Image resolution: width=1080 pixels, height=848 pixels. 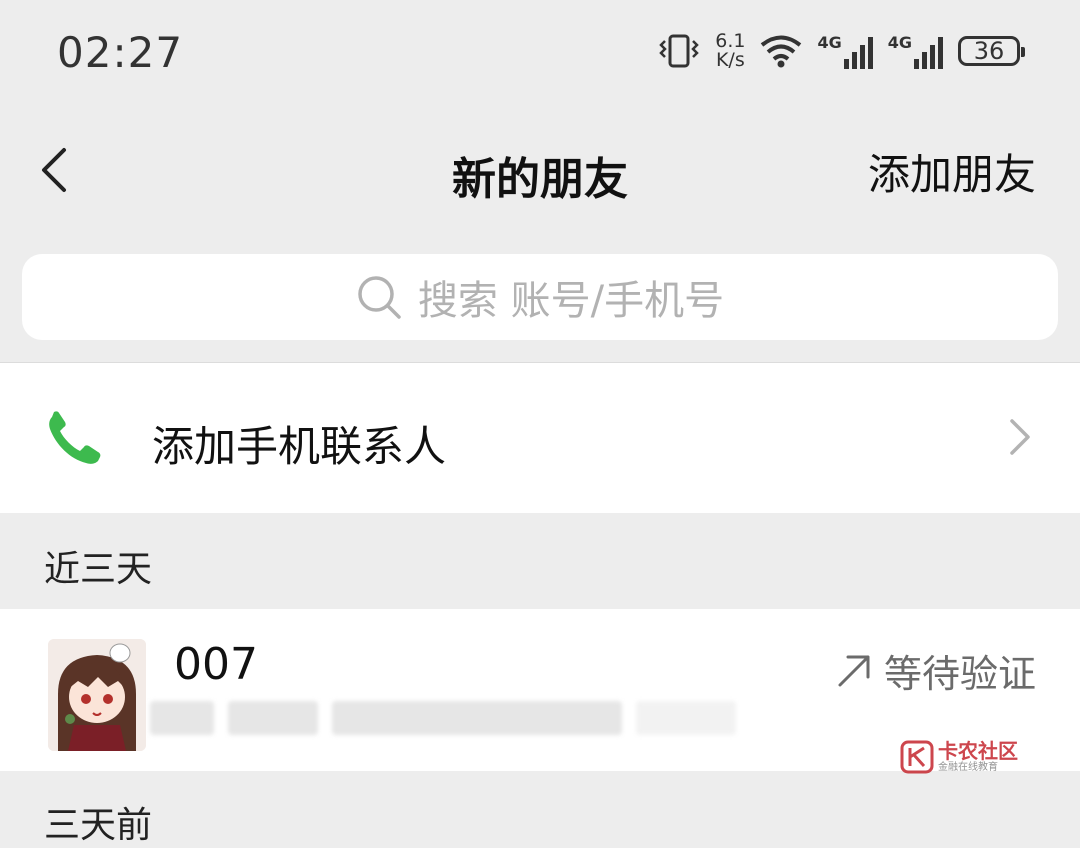 I want to click on blurred-message, so click(x=443, y=718).